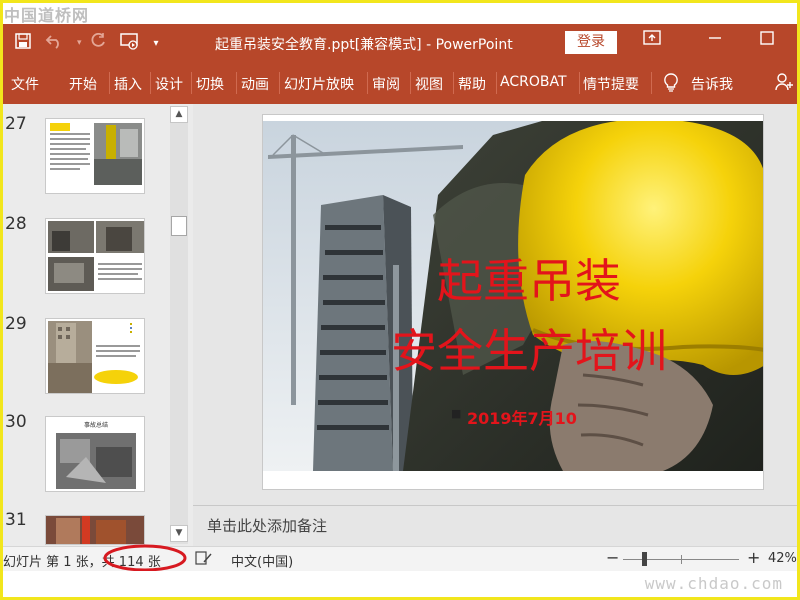 This screenshot has width=800, height=600. Describe the element at coordinates (267, 525) in the screenshot. I see `notes-placeholder: 单击此处添加备注` at that location.